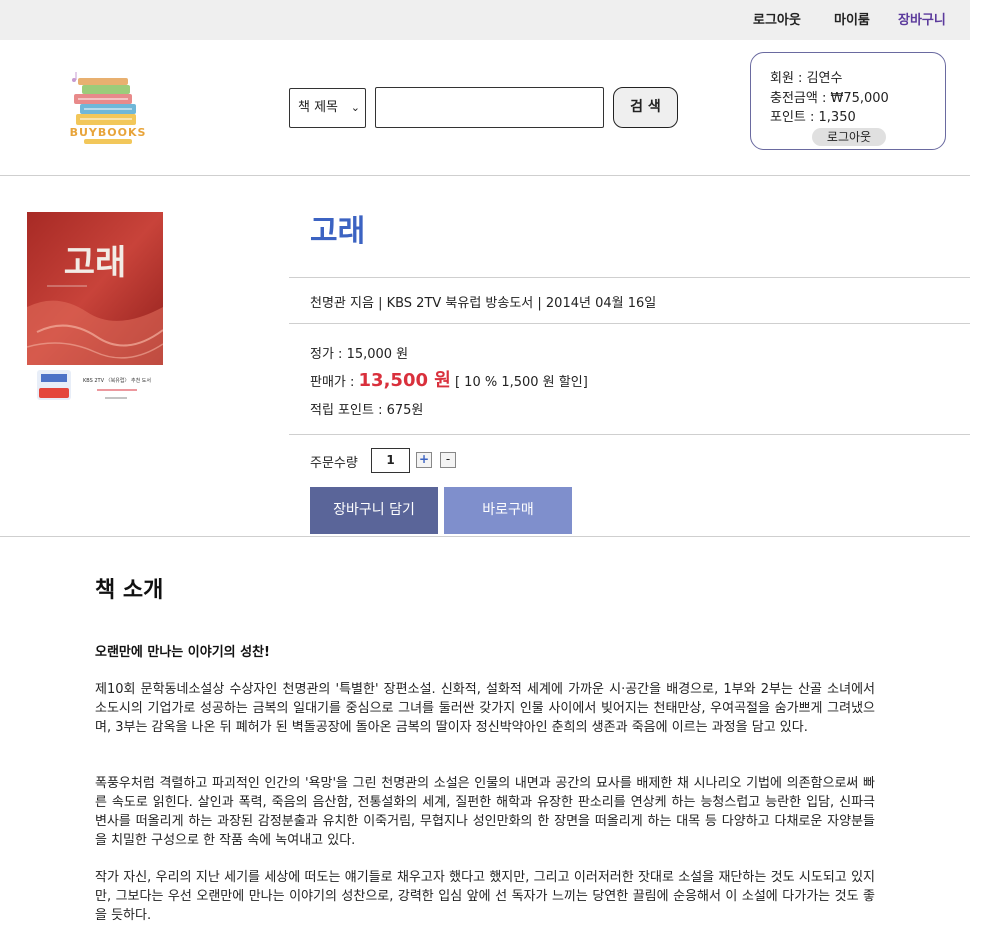 Image resolution: width=987 pixels, height=926 pixels. I want to click on sale-price-row: 판매가 : 13,500 원 [ 10 % 1,500 원 할인], so click(449, 379).